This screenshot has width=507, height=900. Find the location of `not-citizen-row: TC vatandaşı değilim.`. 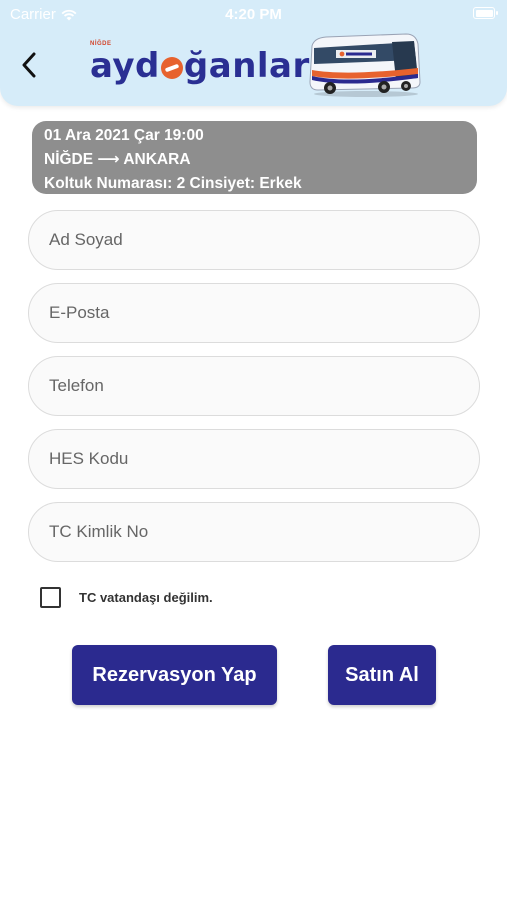

not-citizen-row: TC vatandaşı değilim. is located at coordinates (126, 597).